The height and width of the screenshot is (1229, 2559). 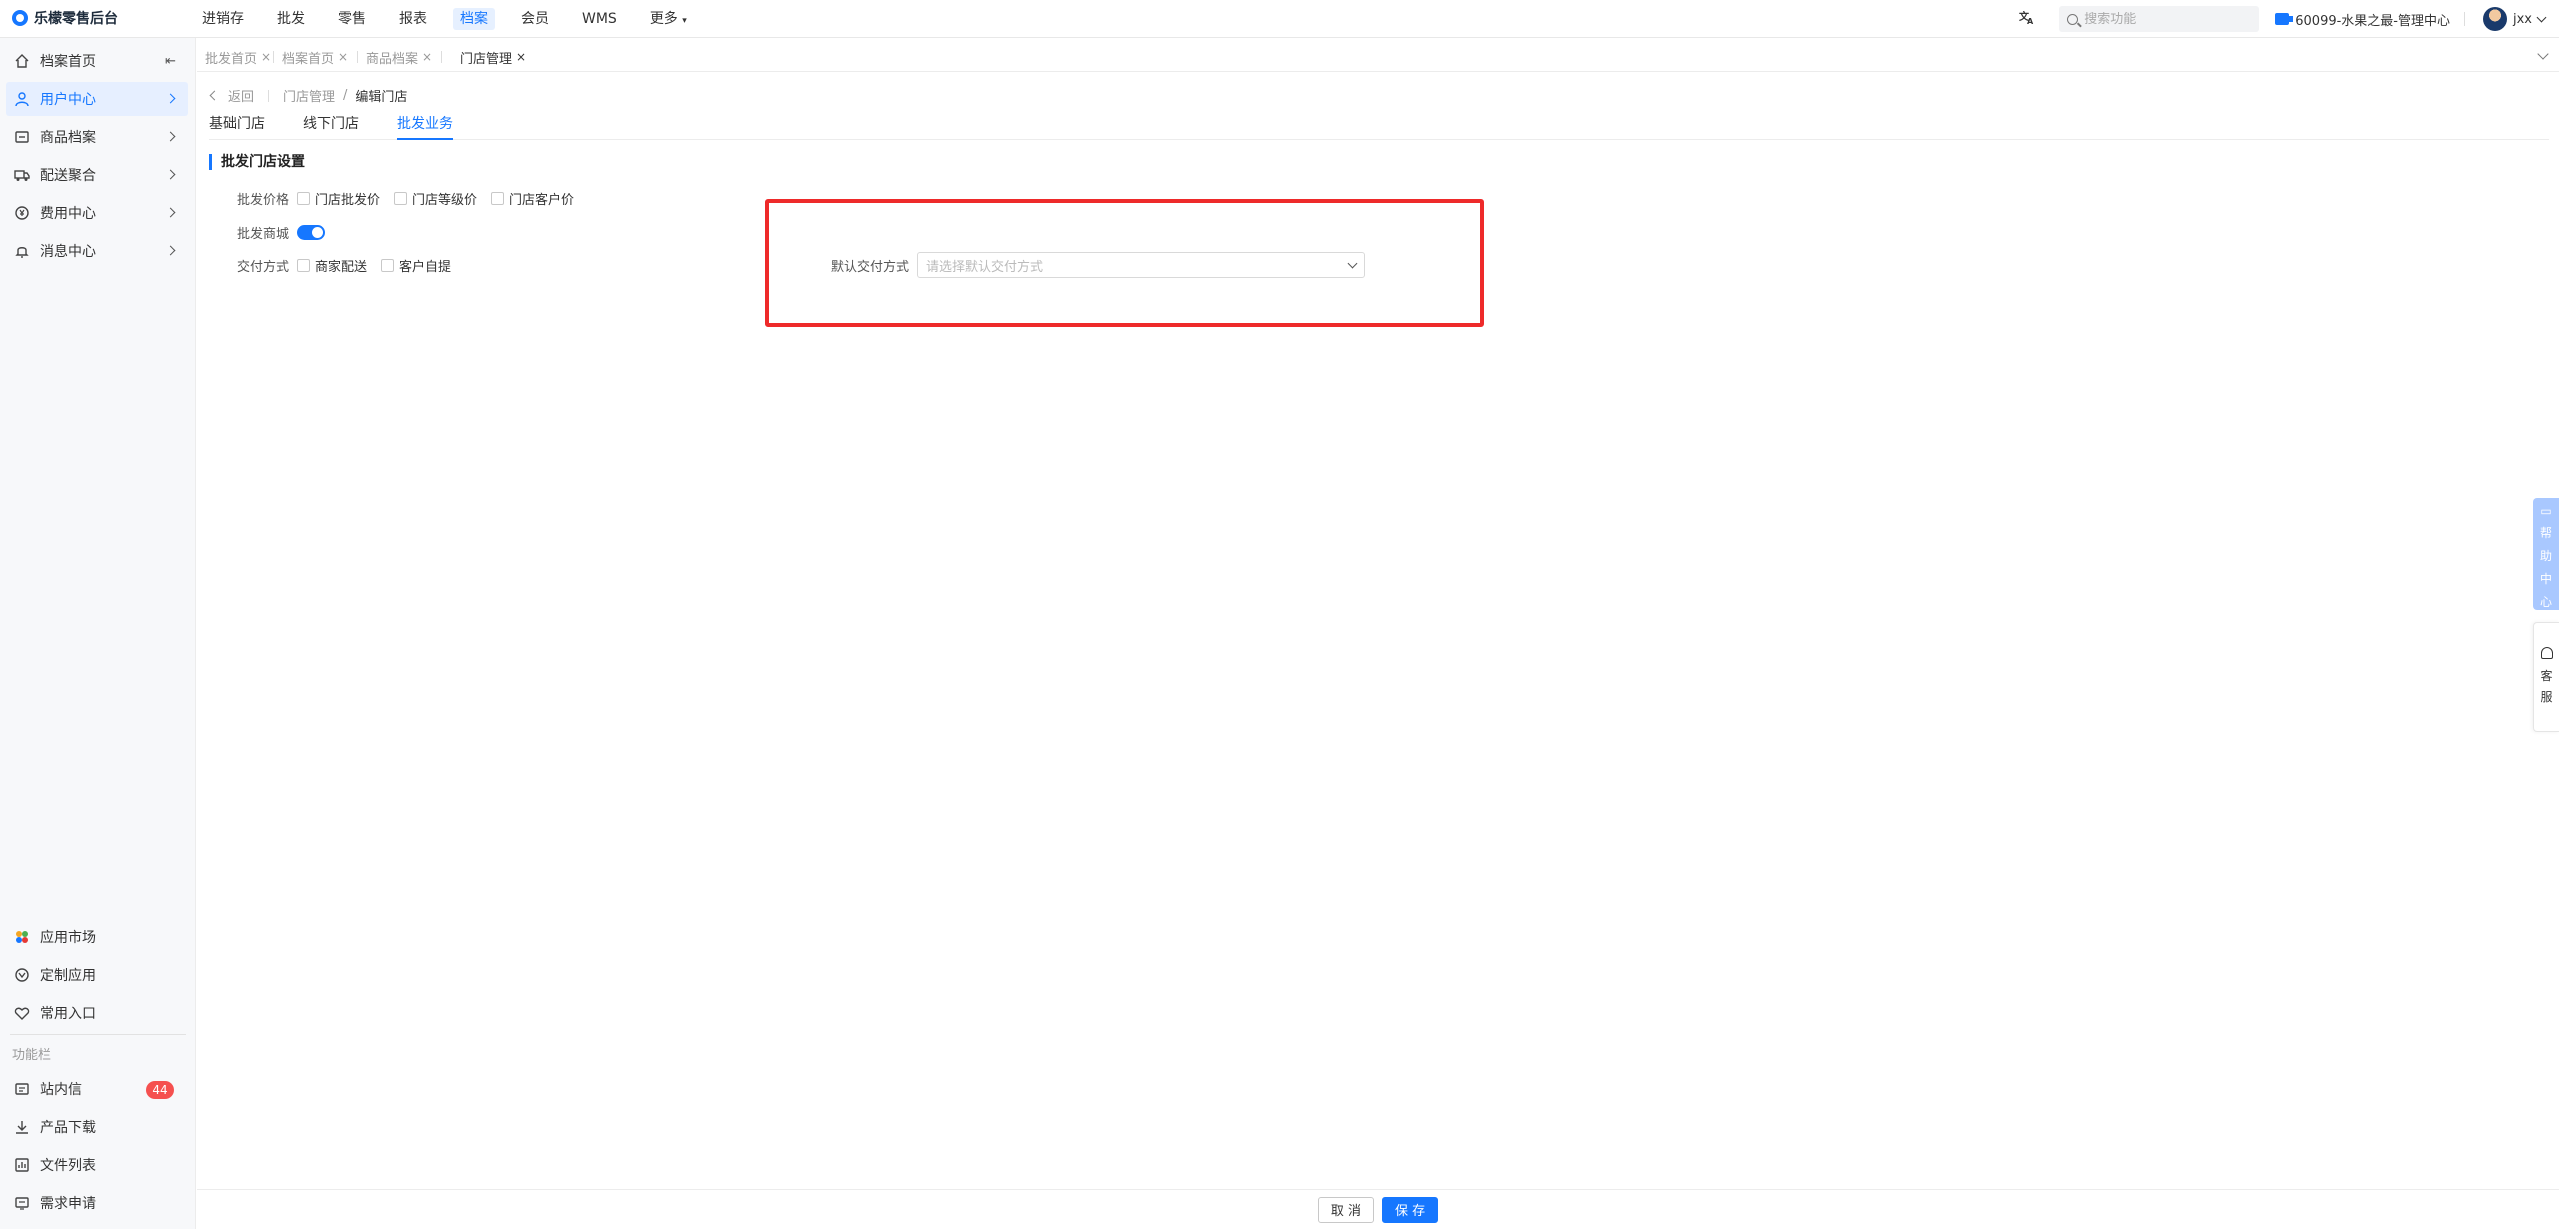 I want to click on translate-icon: 文A, so click(x=2027, y=19).